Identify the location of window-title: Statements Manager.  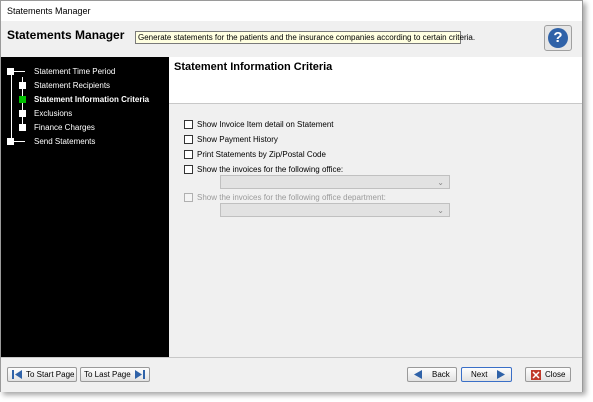
(49, 11).